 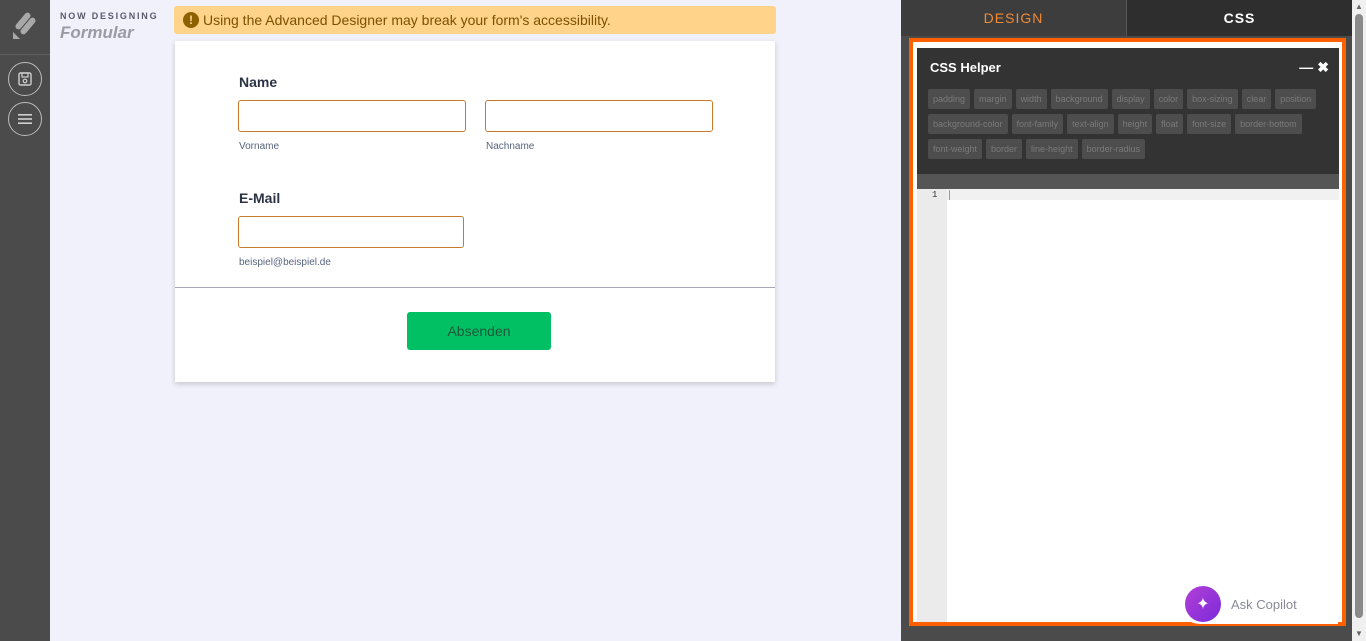 I want to click on chip-text-align: text-align, so click(x=1090, y=124).